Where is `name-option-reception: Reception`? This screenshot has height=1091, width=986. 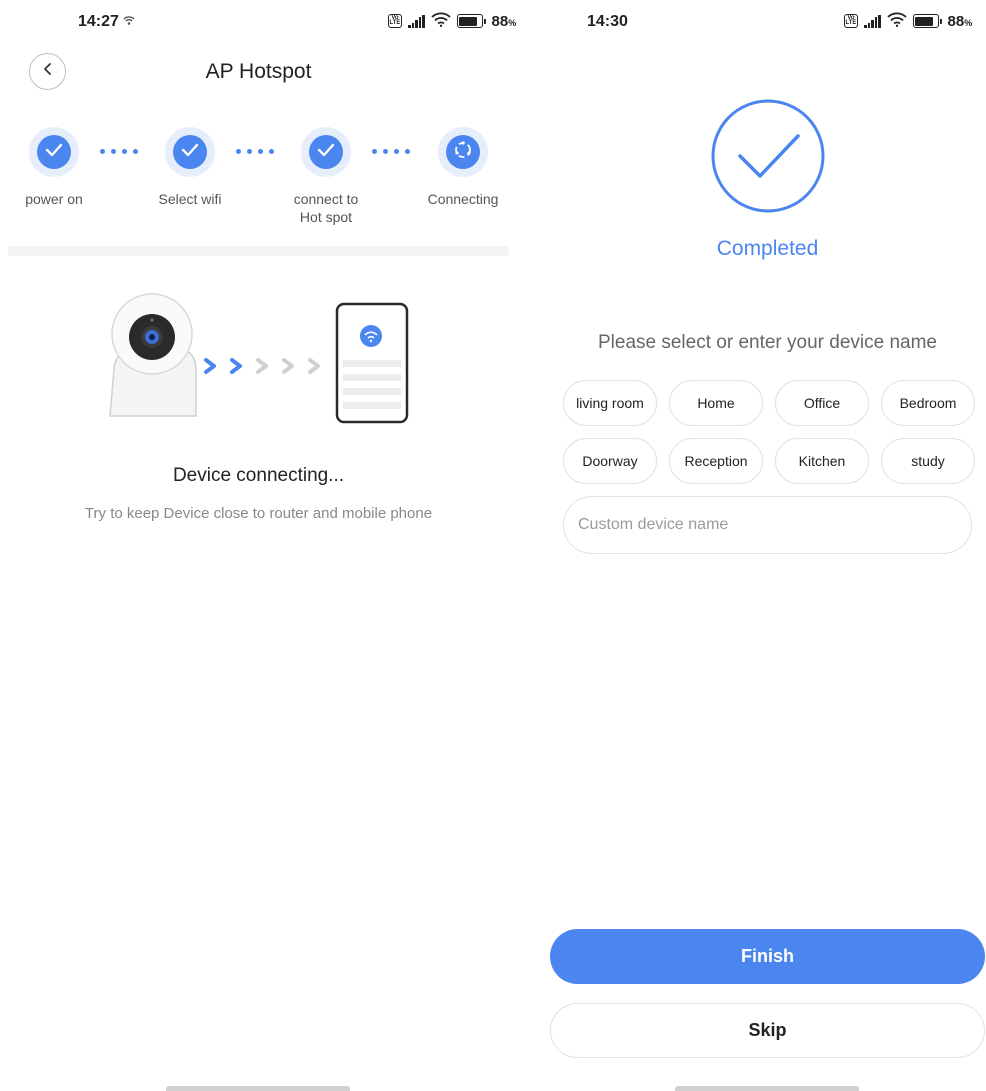 name-option-reception: Reception is located at coordinates (716, 461).